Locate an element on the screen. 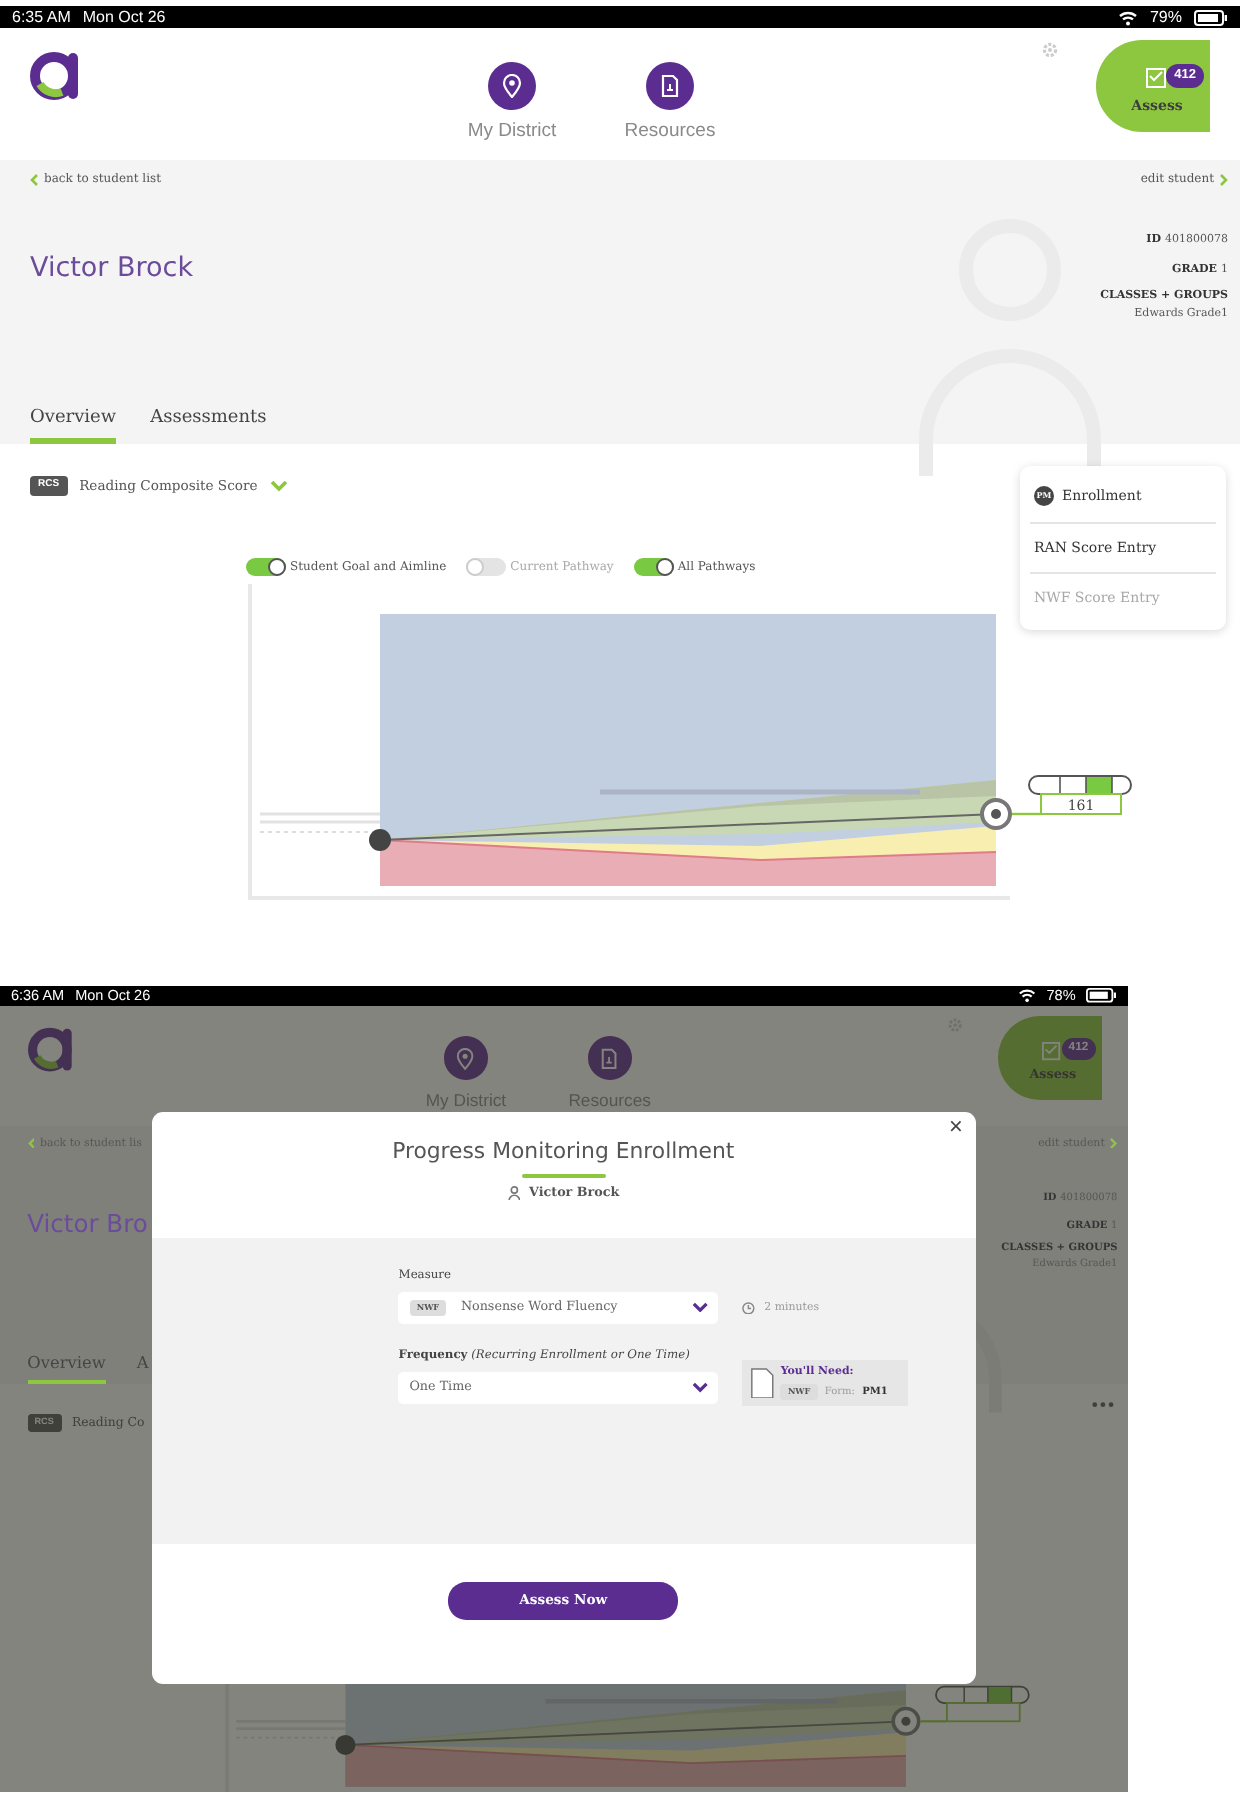  tab: Assessments is located at coordinates (208, 424).